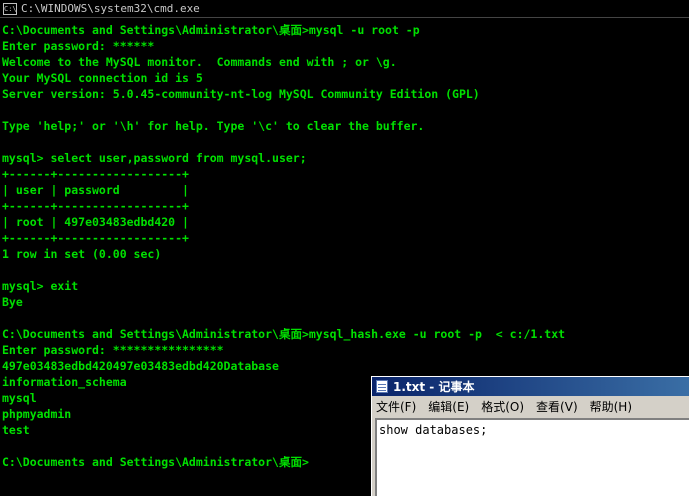 This screenshot has height=496, width=689. Describe the element at coordinates (382, 386) in the screenshot. I see `notepad-icon` at that location.